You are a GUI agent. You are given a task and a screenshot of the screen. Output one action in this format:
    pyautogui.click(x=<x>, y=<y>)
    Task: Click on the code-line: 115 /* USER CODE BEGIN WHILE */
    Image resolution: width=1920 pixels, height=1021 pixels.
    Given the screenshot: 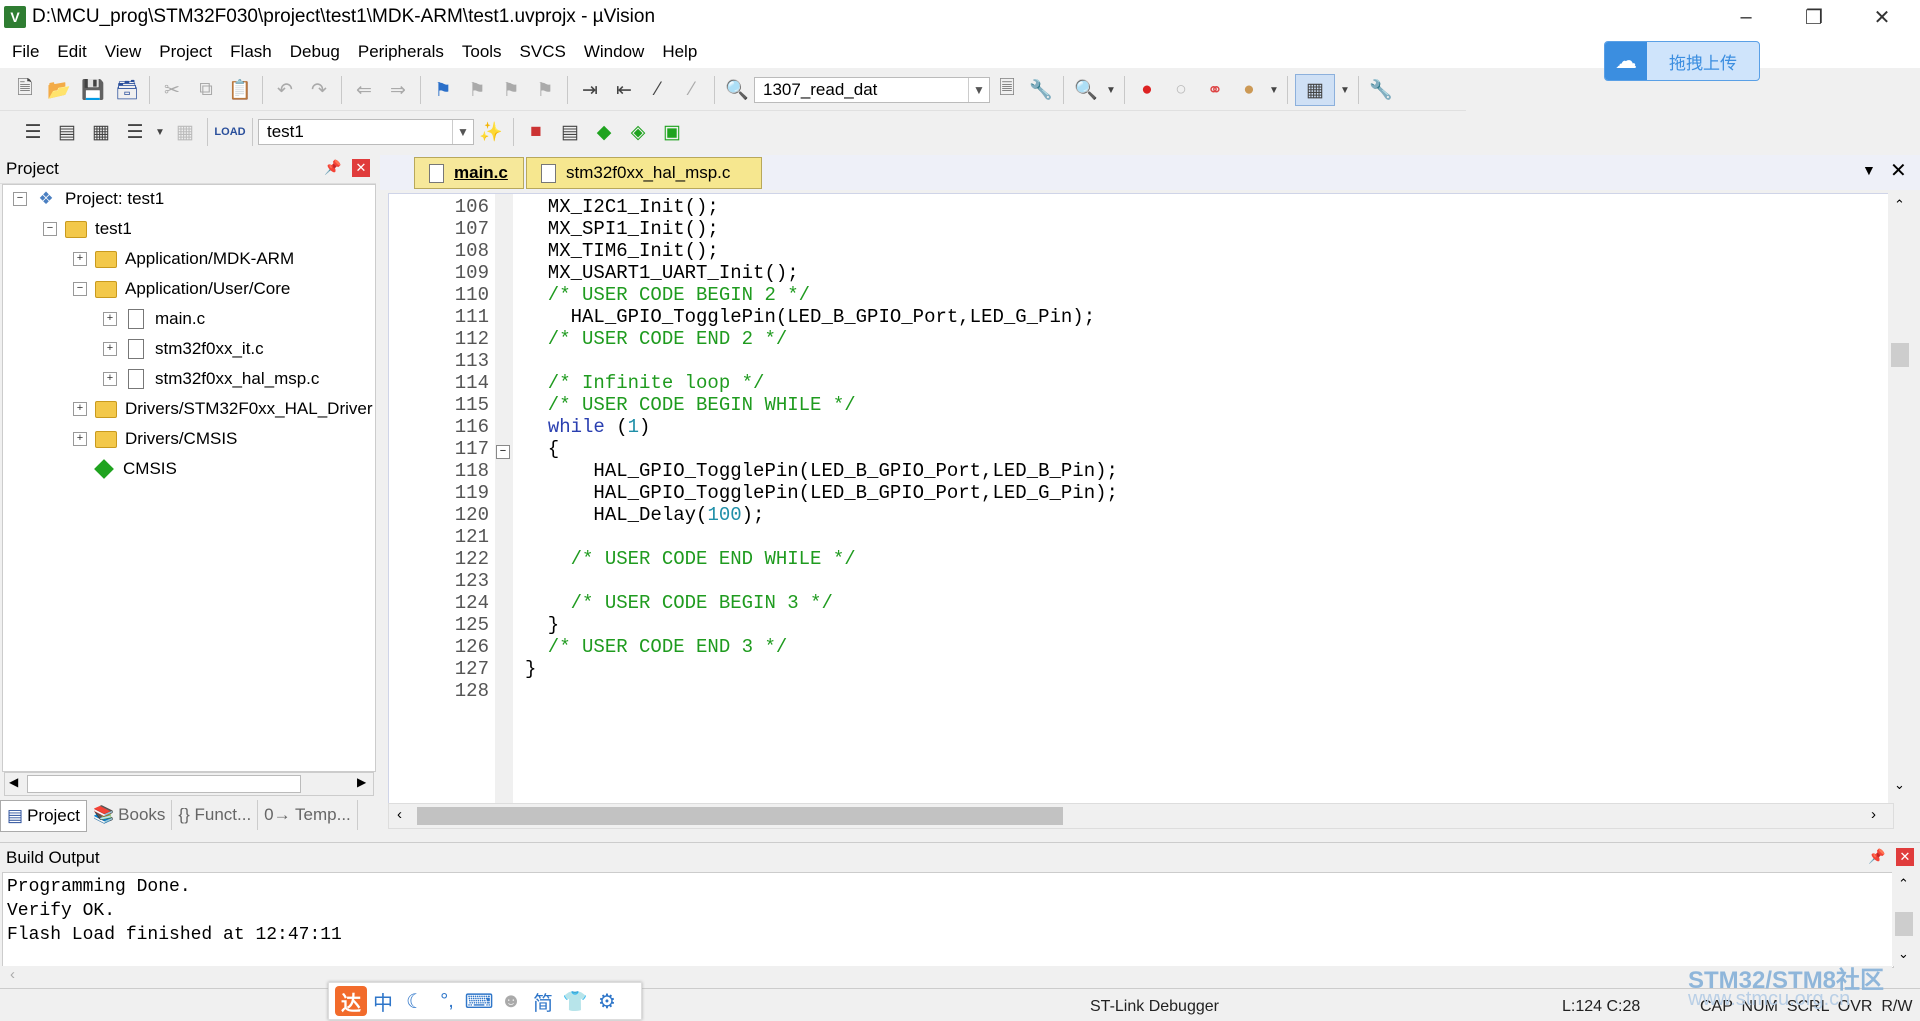 What is the action you would take?
    pyautogui.click(x=1139, y=405)
    